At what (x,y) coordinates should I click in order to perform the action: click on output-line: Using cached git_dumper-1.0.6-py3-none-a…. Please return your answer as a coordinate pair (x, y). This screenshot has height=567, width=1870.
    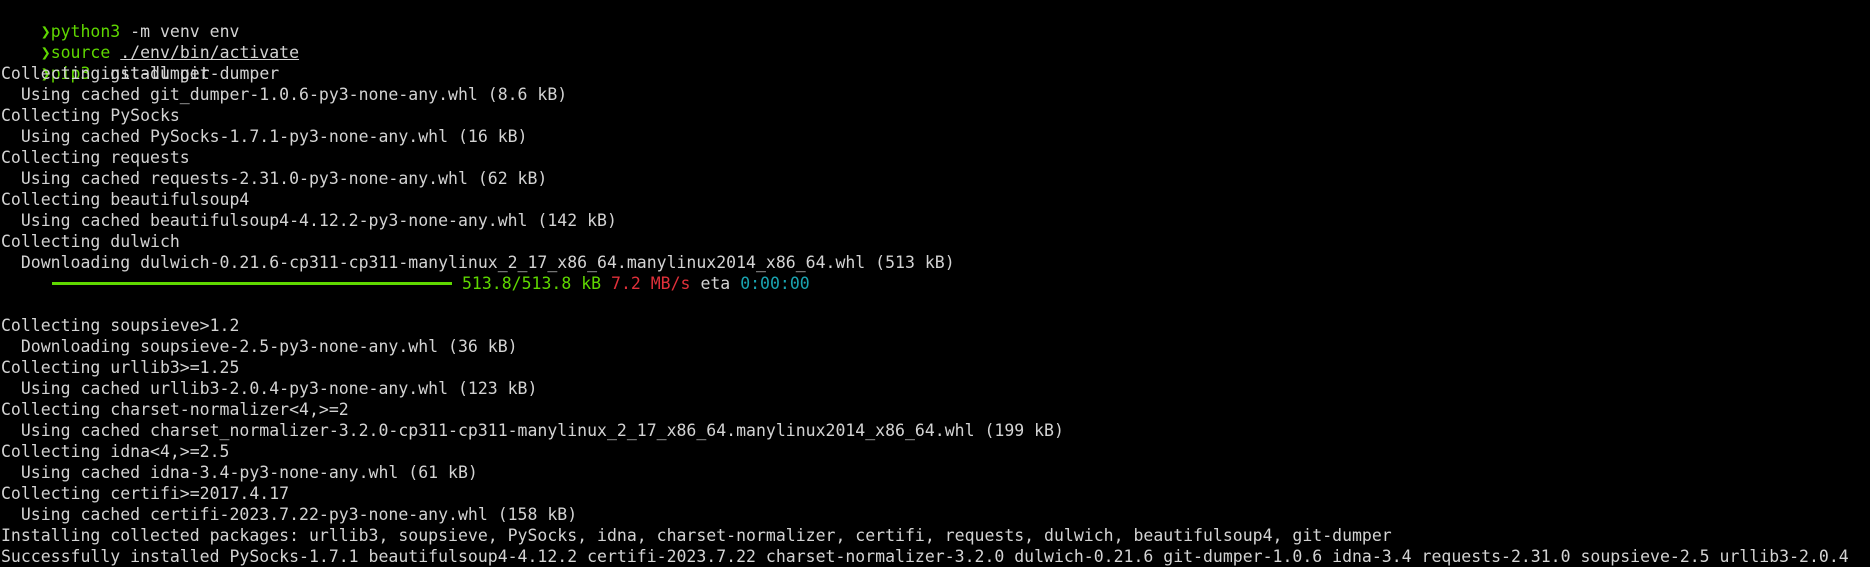
    Looking at the image, I should click on (284, 94).